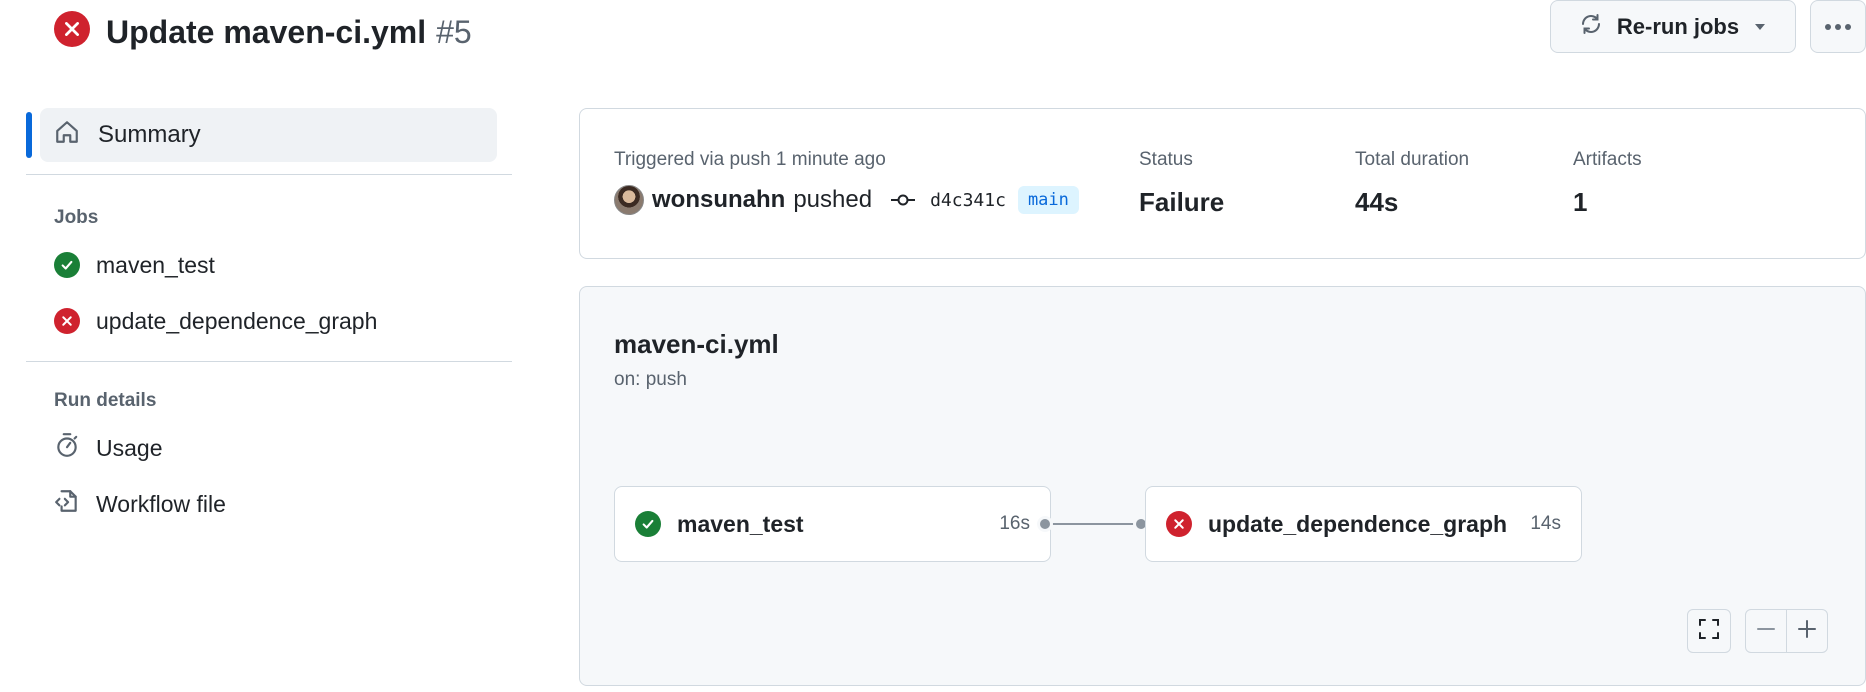  What do you see at coordinates (237, 320) in the screenshot?
I see `sidebar-item-label: update_dependence_graph` at bounding box center [237, 320].